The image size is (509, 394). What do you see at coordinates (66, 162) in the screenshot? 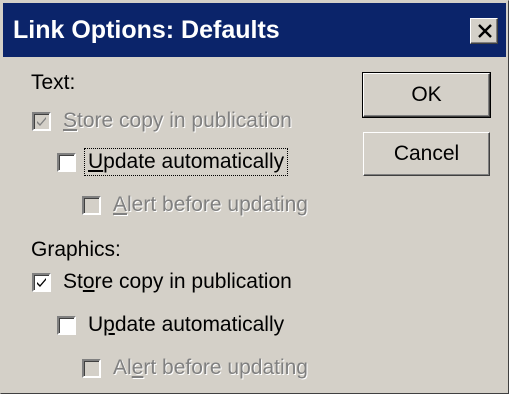
I see `text-update-auto-checkbox` at bounding box center [66, 162].